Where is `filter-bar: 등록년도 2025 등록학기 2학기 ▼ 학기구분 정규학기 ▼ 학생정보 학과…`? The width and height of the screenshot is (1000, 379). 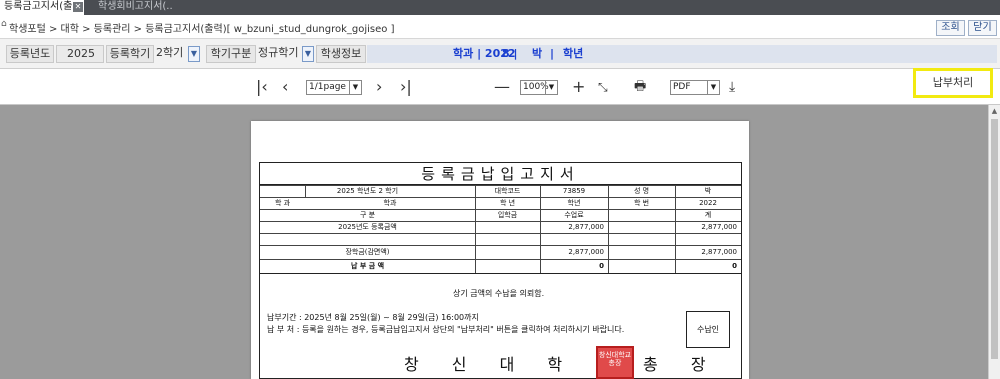 filter-bar: 등록년도 2025 등록학기 2학기 ▼ 학기구분 정규학기 ▼ 학생정보 학과… is located at coordinates (500, 54).